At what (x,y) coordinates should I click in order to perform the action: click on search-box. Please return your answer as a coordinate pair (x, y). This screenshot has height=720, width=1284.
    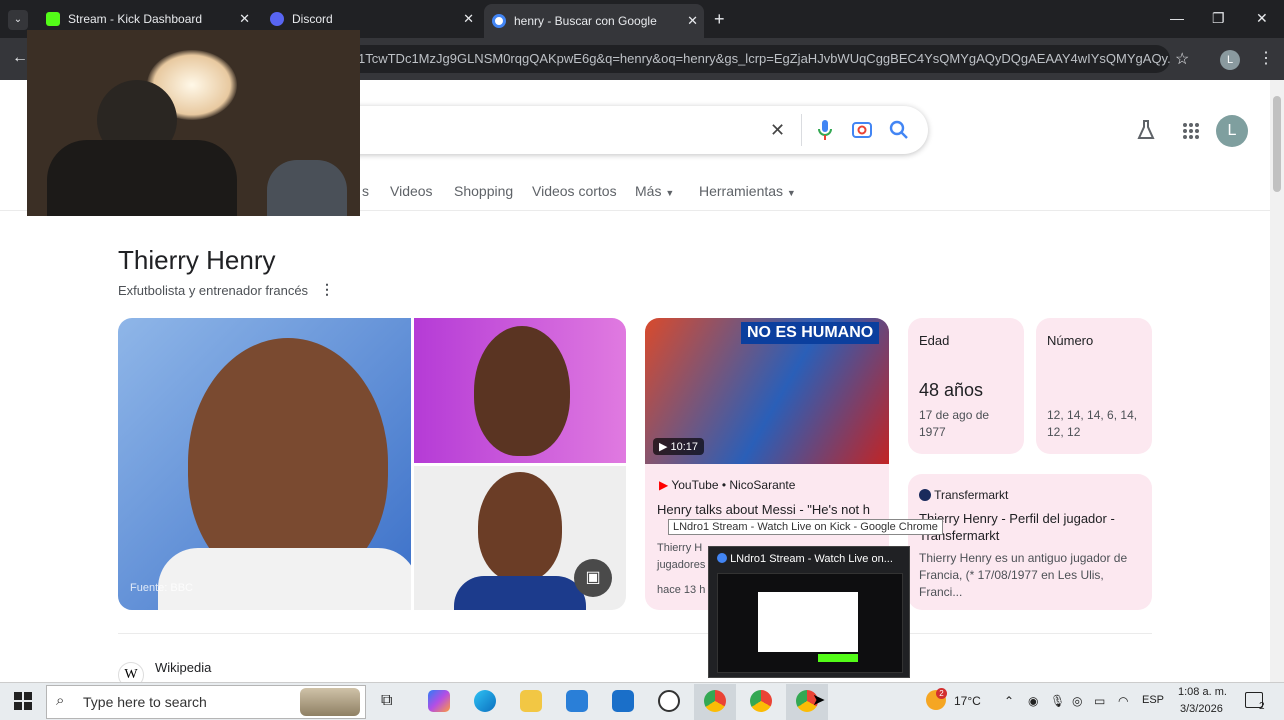
    Looking at the image, I should click on (614, 130).